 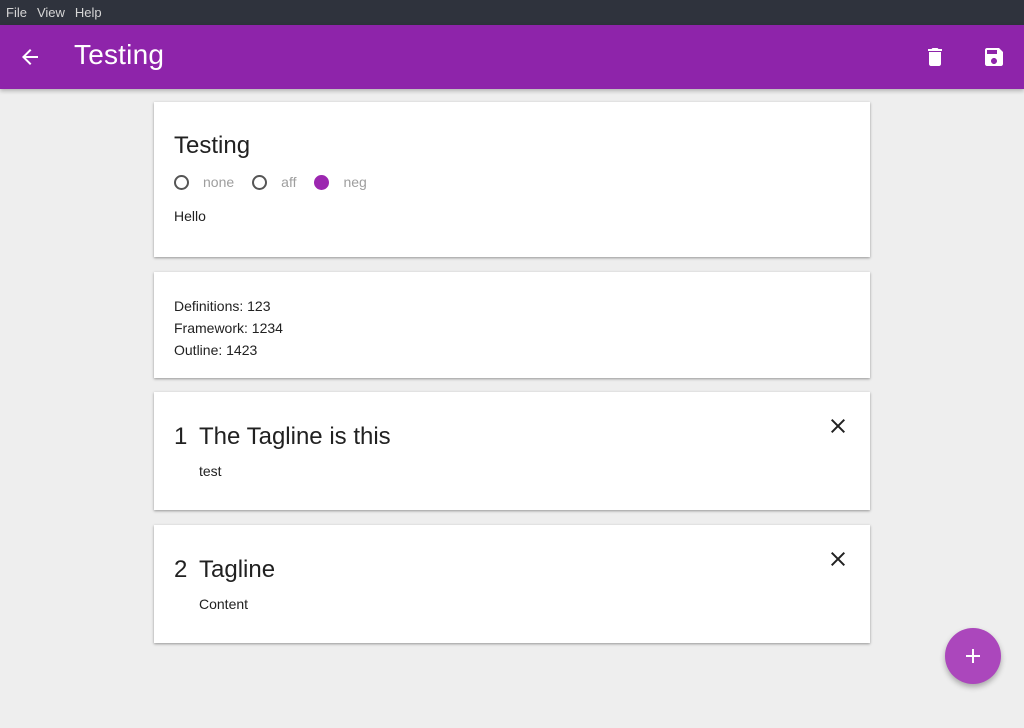 I want to click on radio-none: none, so click(x=204, y=182).